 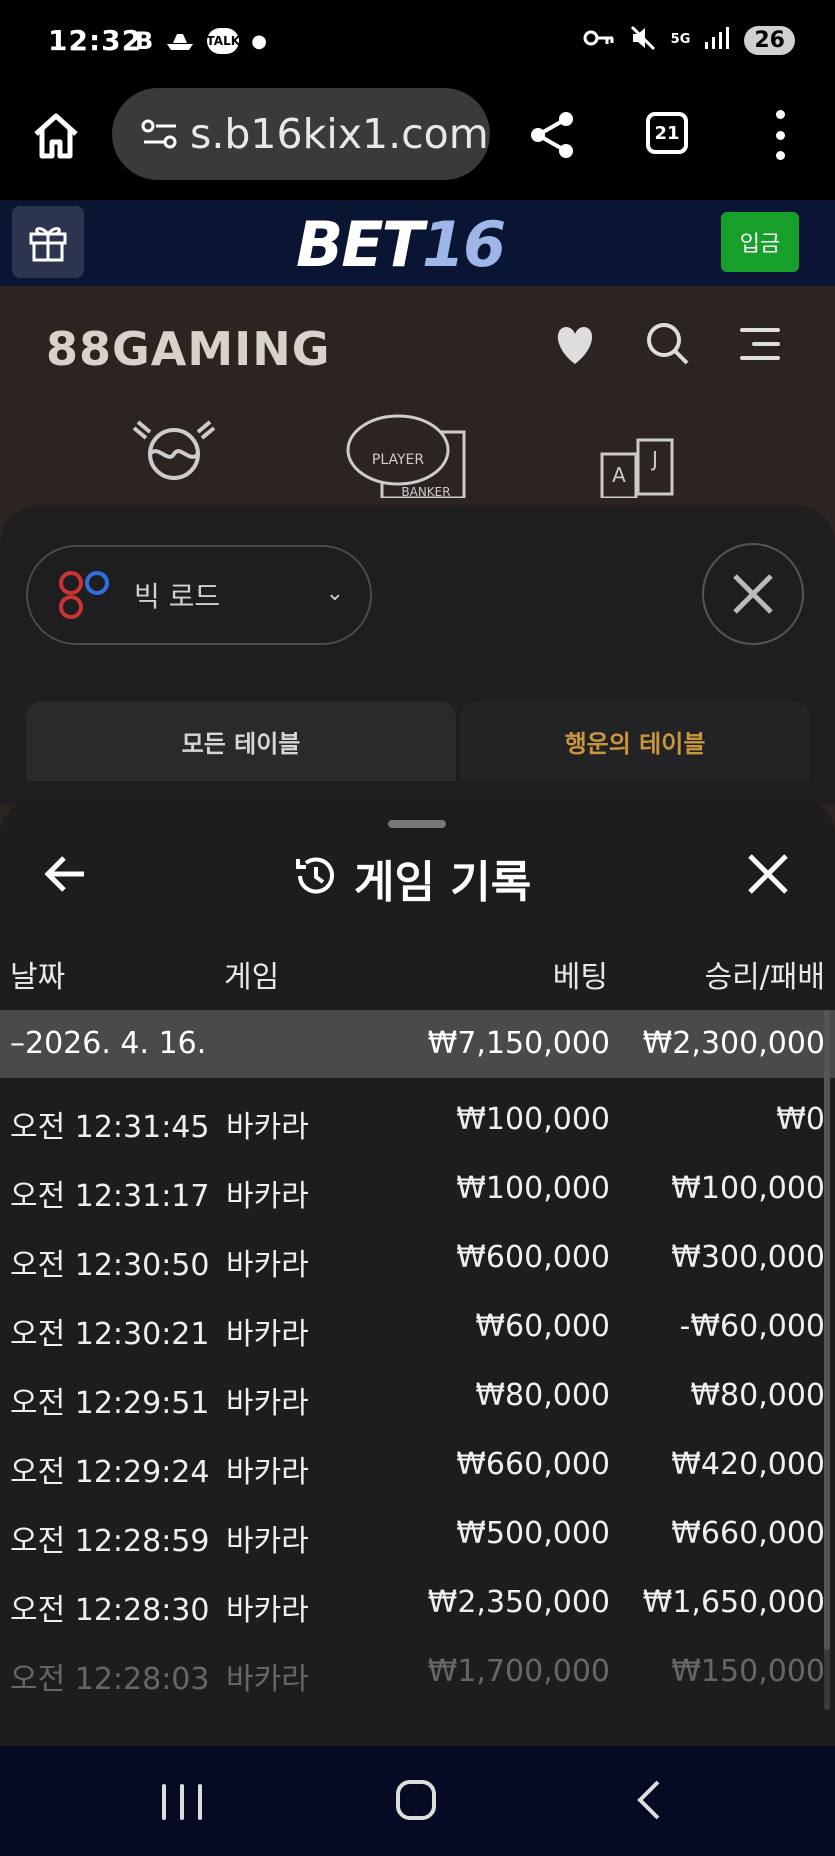 I want to click on row-bet: ₩2,350,000, so click(x=518, y=1602).